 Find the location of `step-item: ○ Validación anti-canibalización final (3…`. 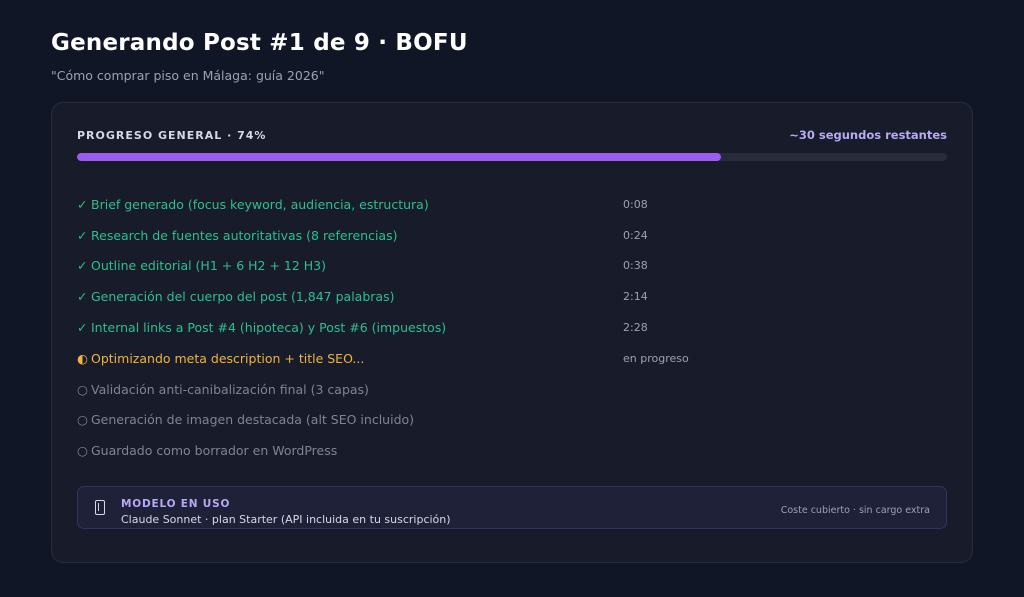

step-item: ○ Validación anti-canibalización final (3… is located at coordinates (427, 389).